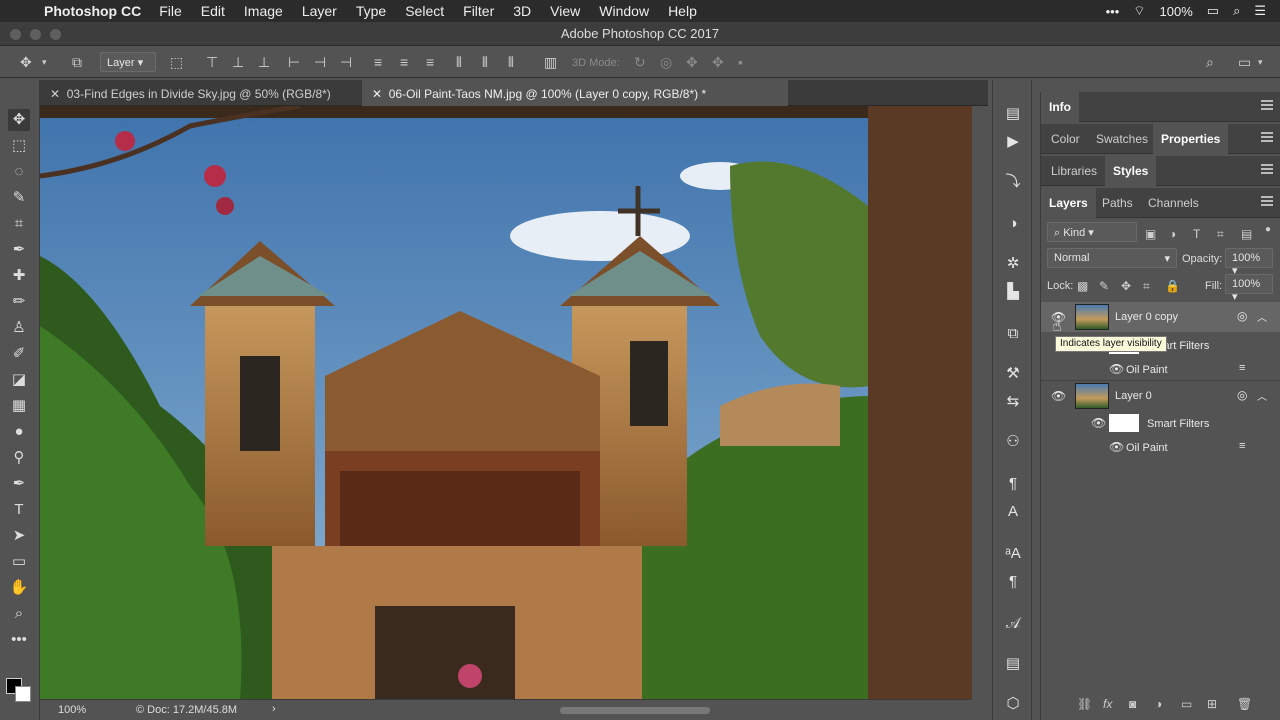 The height and width of the screenshot is (720, 1280). I want to click on workspace-icon: ▭, so click(1244, 62).